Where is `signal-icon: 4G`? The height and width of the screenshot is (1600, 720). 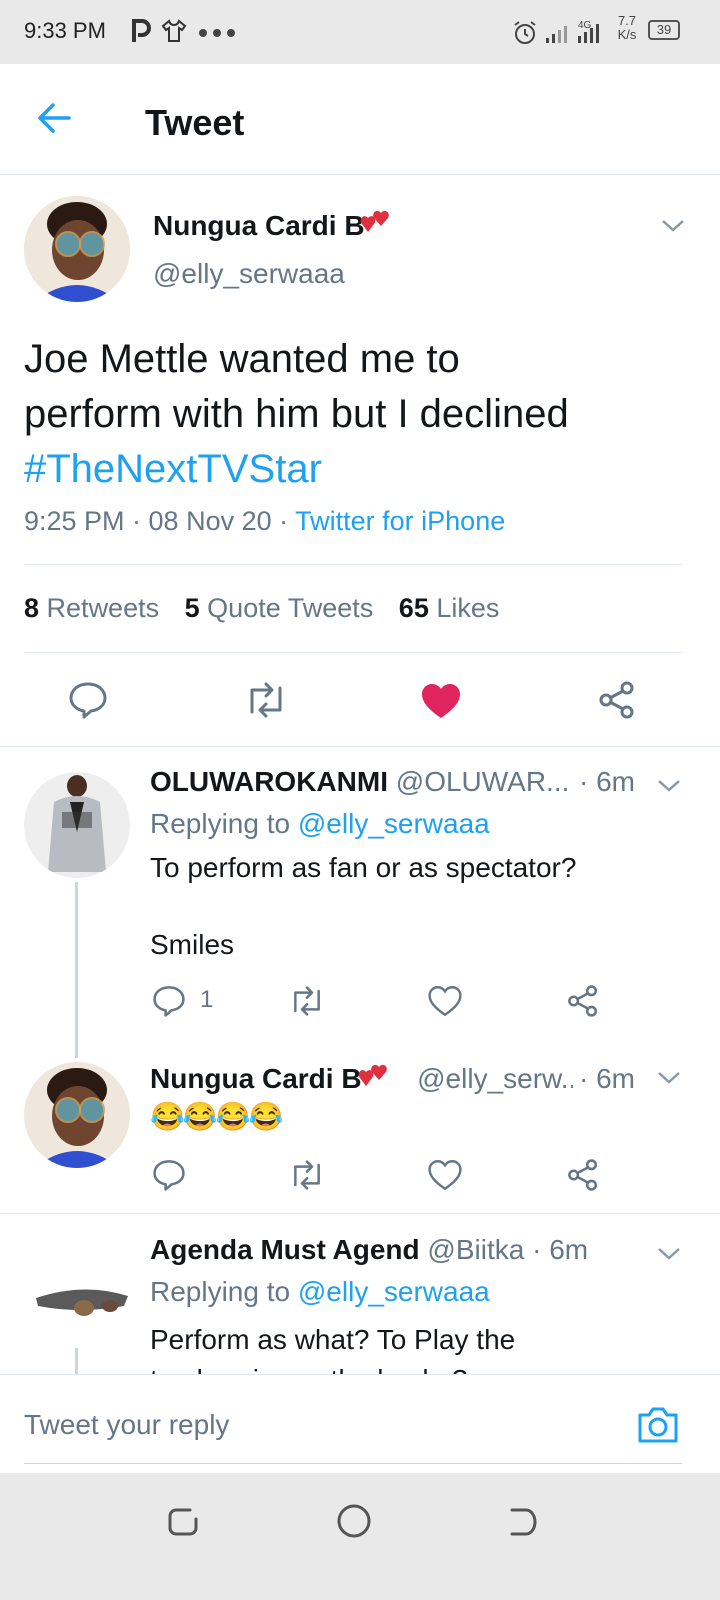 signal-icon: 4G is located at coordinates (576, 32).